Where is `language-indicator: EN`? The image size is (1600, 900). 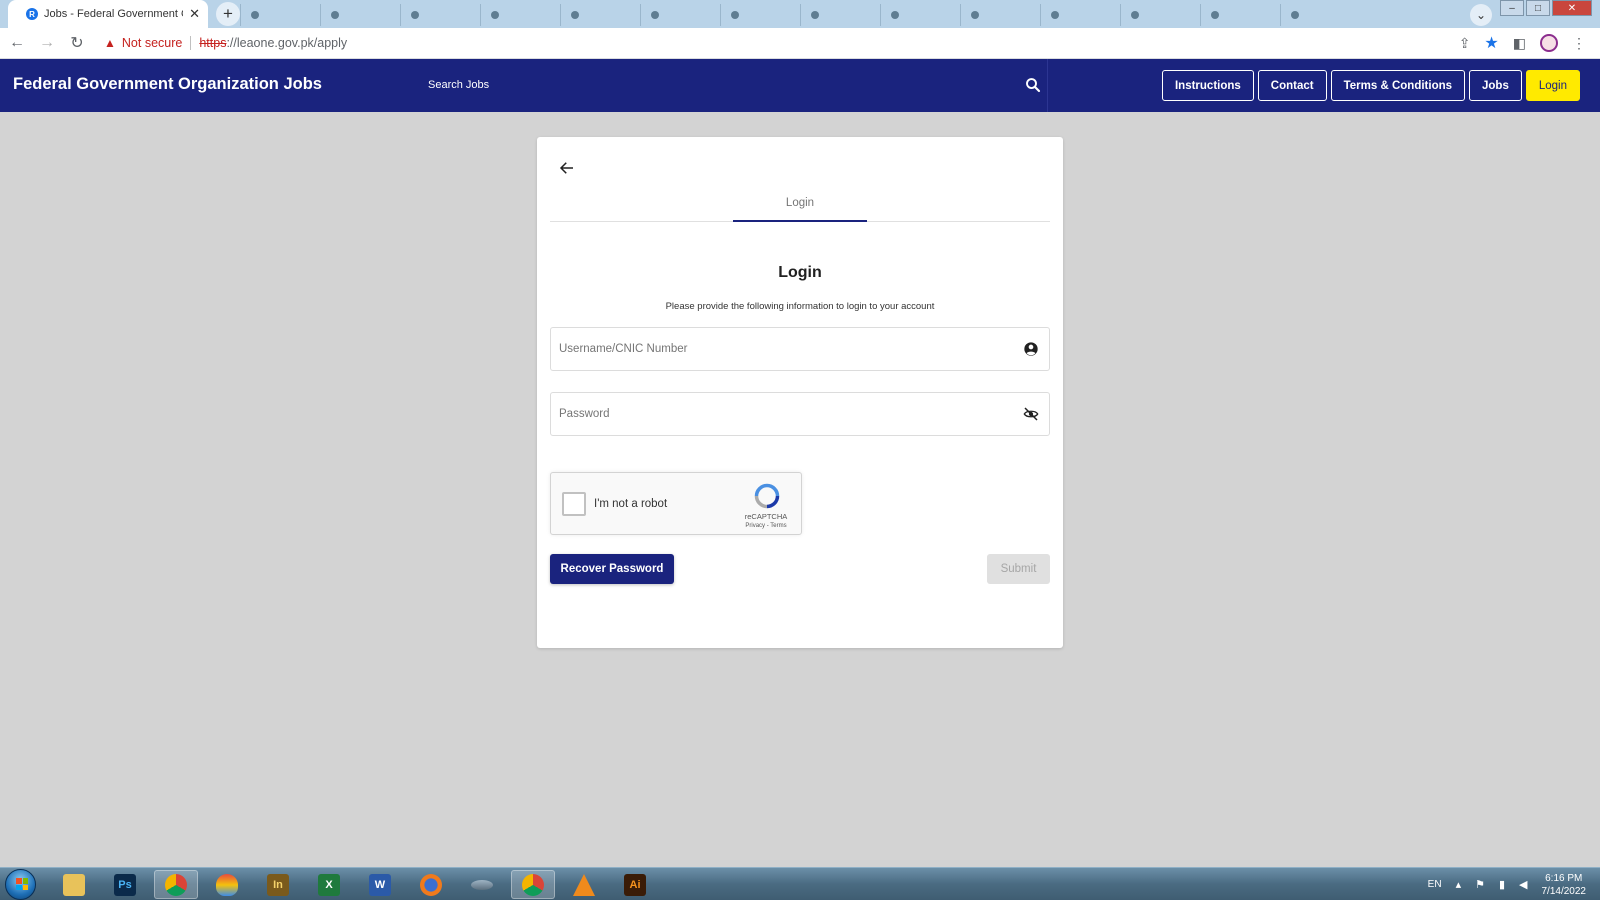
language-indicator: EN is located at coordinates (1435, 884).